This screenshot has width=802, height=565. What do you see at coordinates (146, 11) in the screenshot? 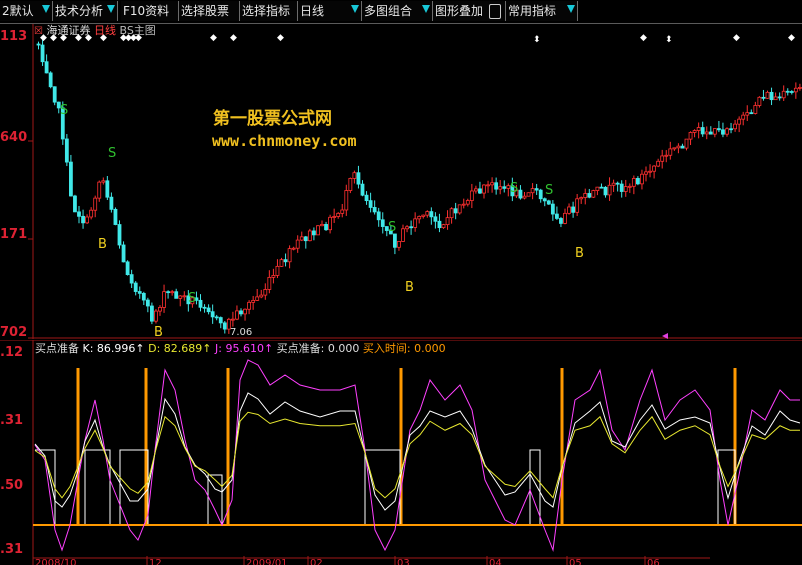
I see `toolbar-label: F10资料` at bounding box center [146, 11].